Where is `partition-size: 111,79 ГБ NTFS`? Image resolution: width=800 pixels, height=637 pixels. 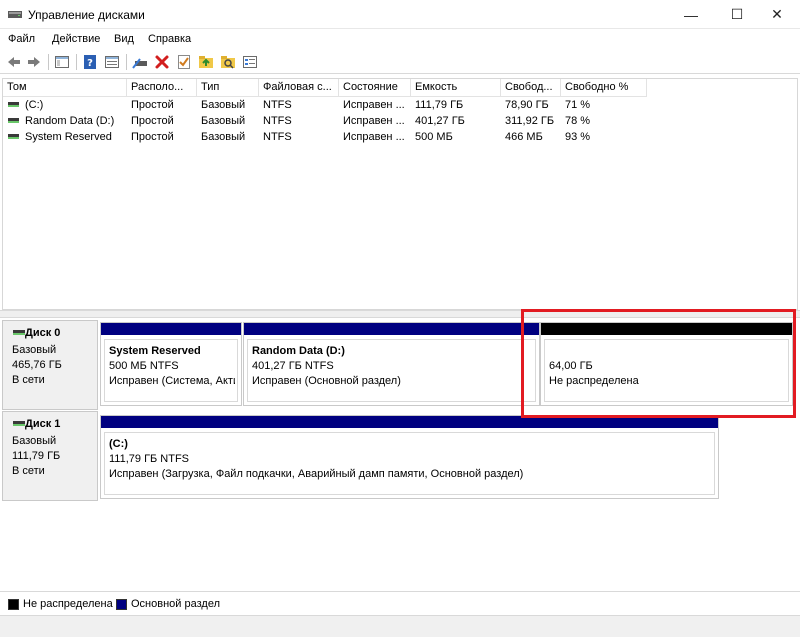 partition-size: 111,79 ГБ NTFS is located at coordinates (149, 459).